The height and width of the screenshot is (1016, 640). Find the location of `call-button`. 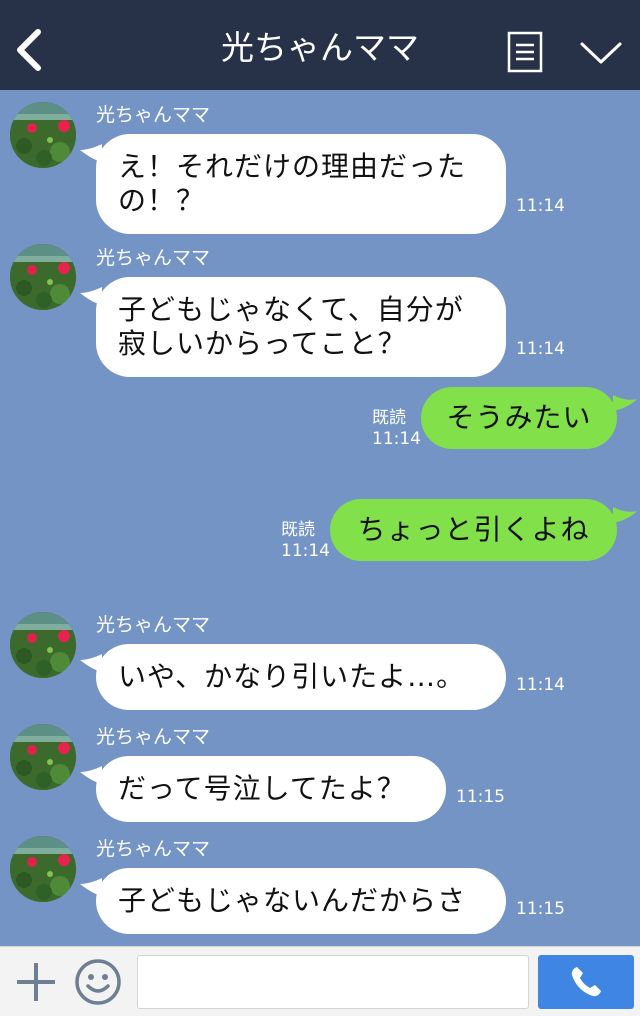

call-button is located at coordinates (586, 982).